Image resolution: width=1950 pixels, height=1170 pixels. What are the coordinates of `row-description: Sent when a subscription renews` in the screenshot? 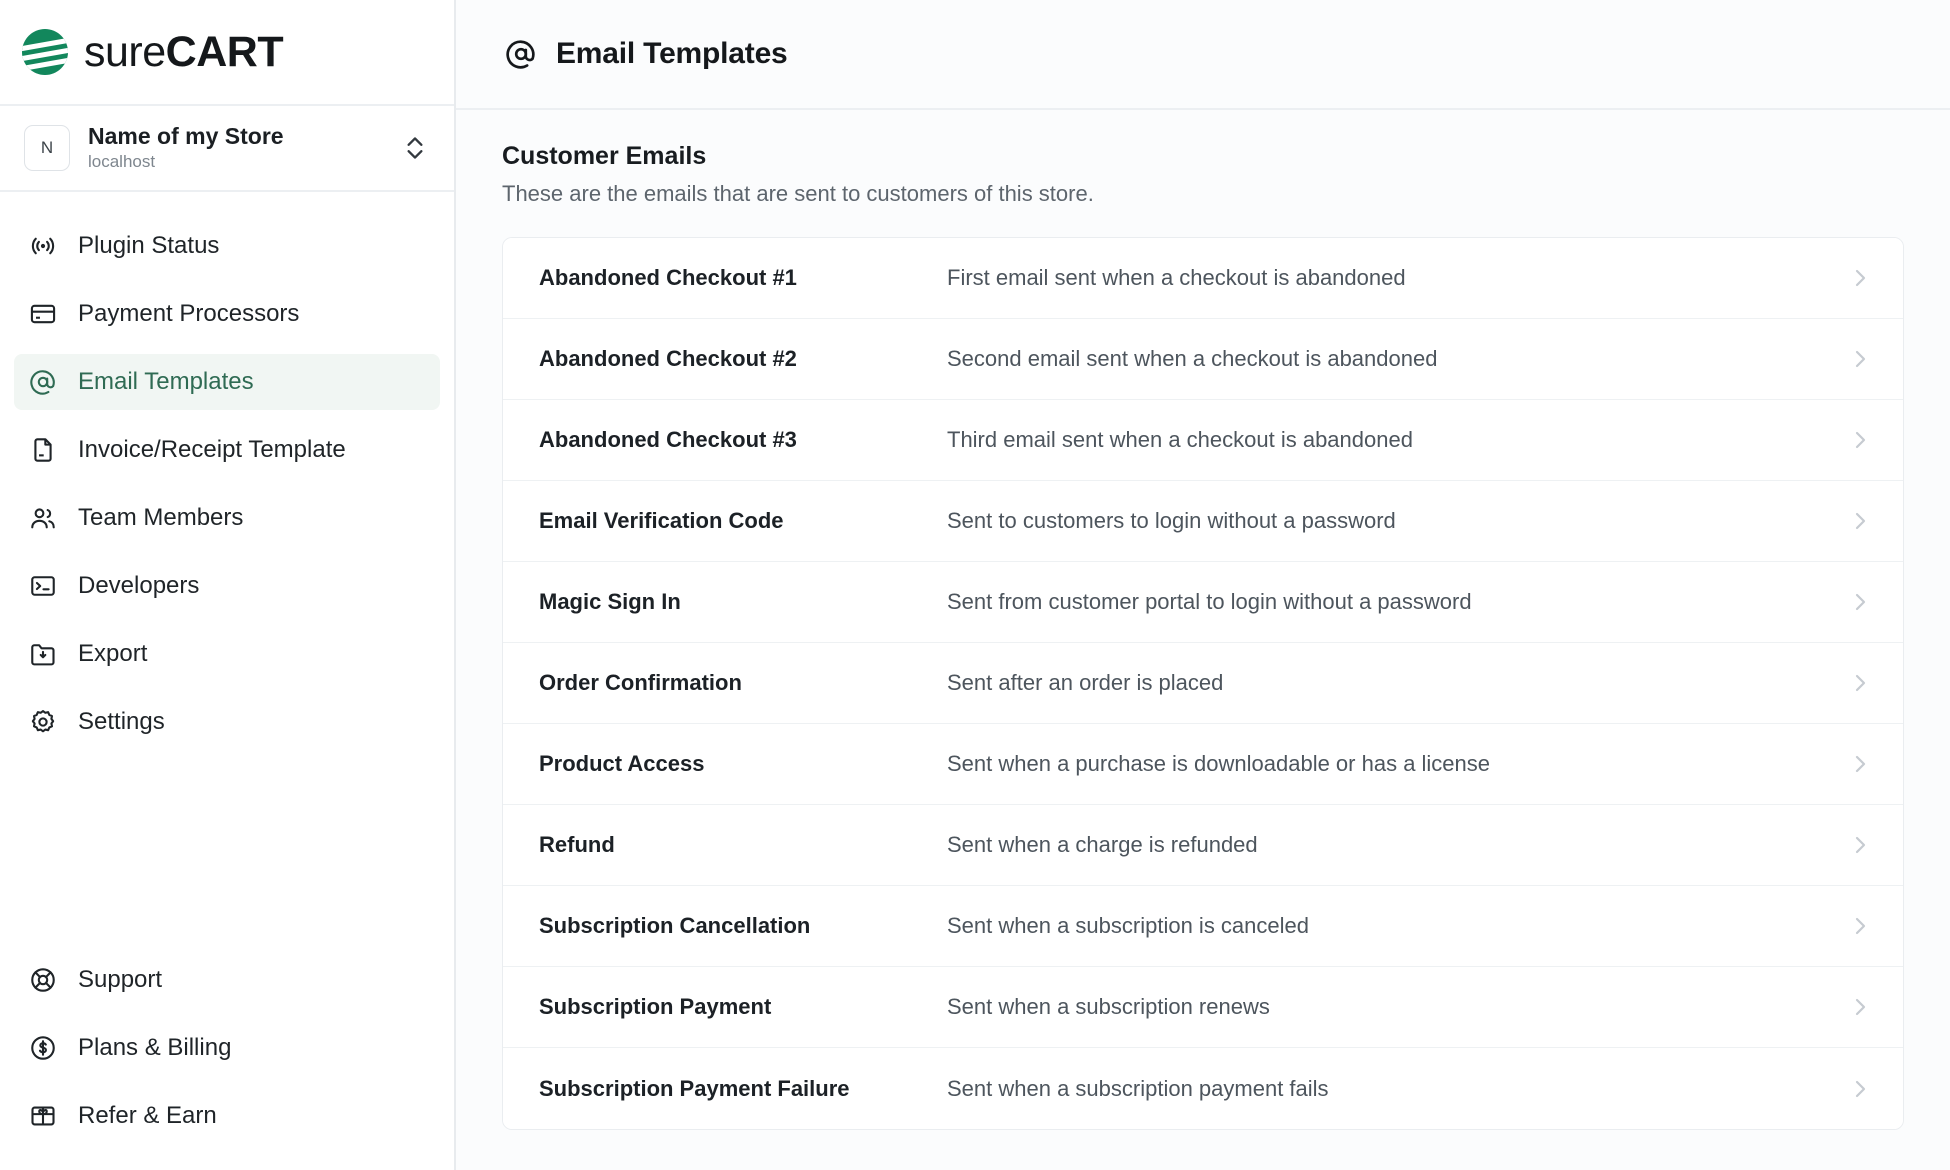 It's located at (1108, 1006).